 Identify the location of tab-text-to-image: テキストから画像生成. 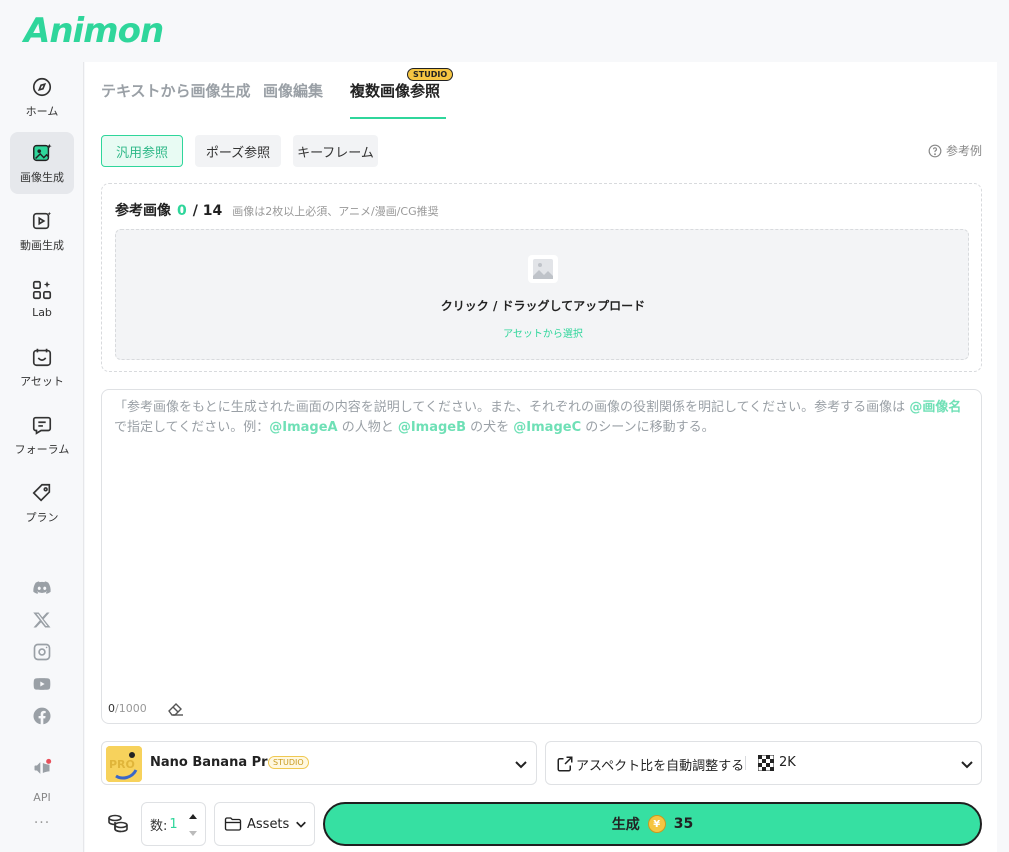
(176, 90).